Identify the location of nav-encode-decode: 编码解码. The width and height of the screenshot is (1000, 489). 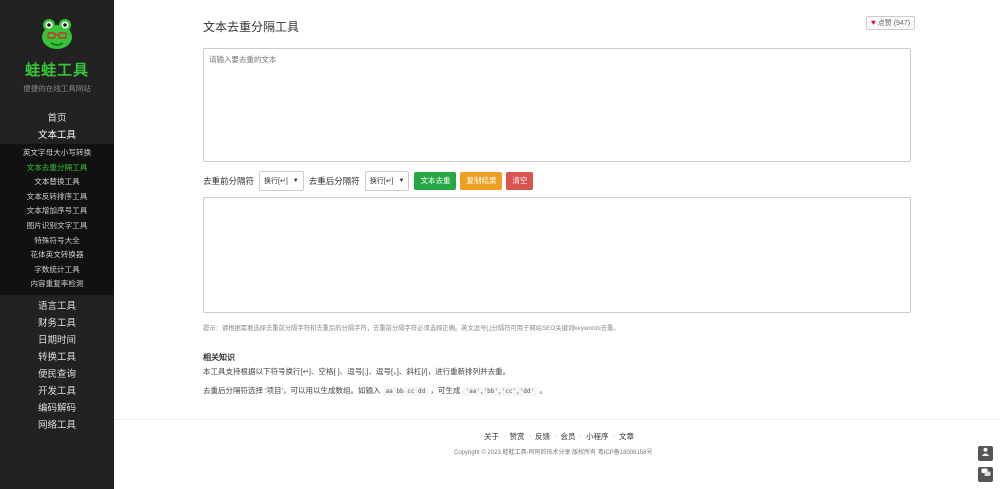
(57, 408).